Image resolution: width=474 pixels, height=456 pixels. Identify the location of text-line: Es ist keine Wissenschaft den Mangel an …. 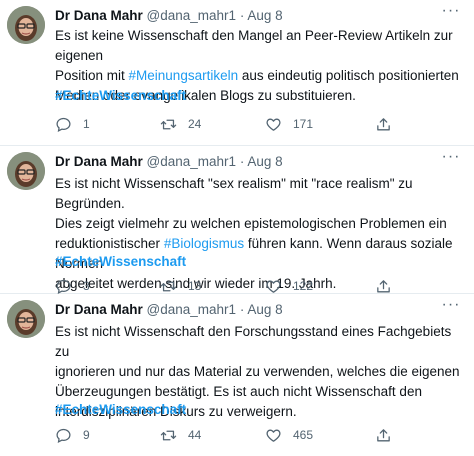
(257, 46).